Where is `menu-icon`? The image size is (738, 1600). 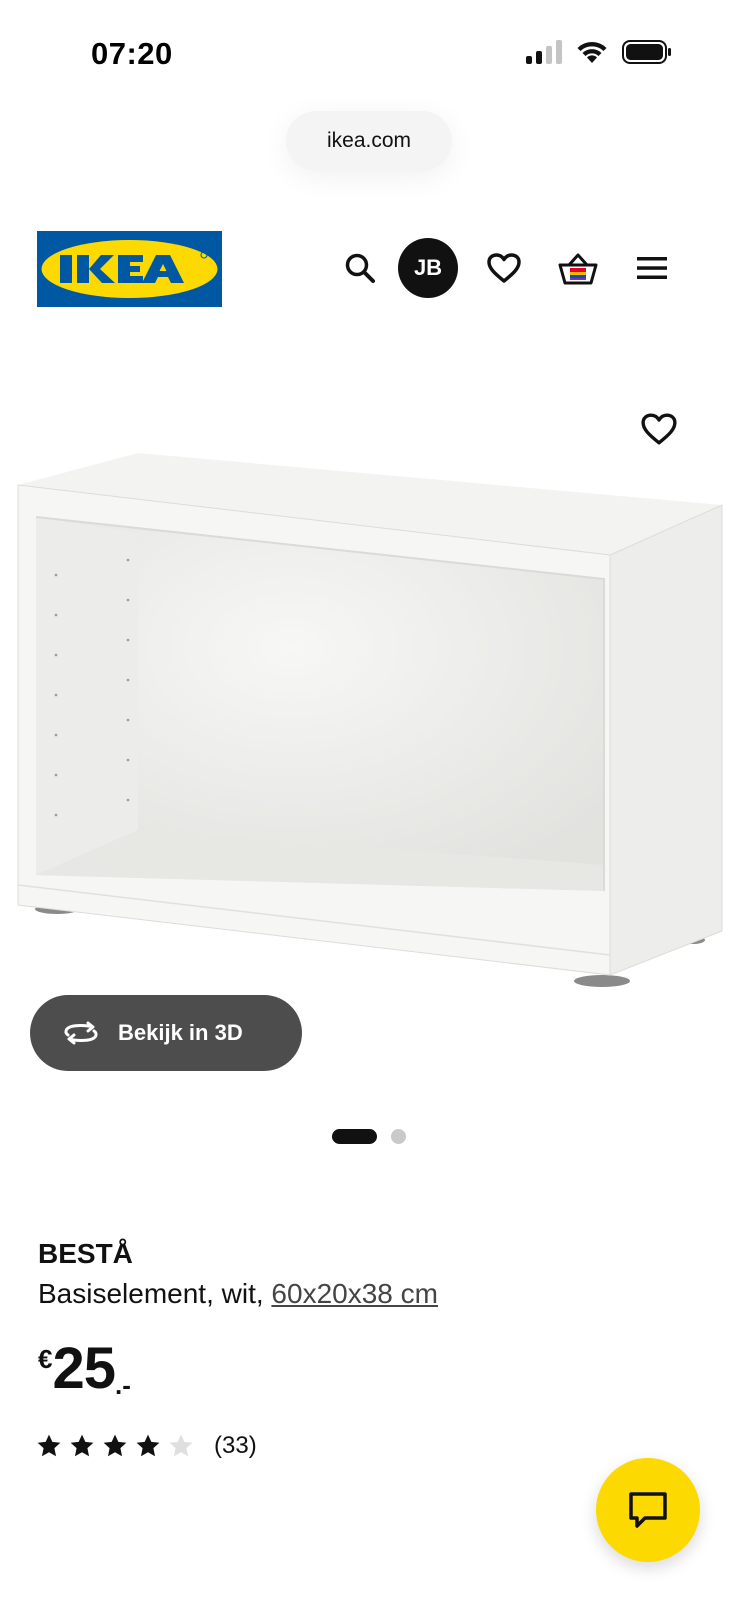
menu-icon is located at coordinates (652, 268).